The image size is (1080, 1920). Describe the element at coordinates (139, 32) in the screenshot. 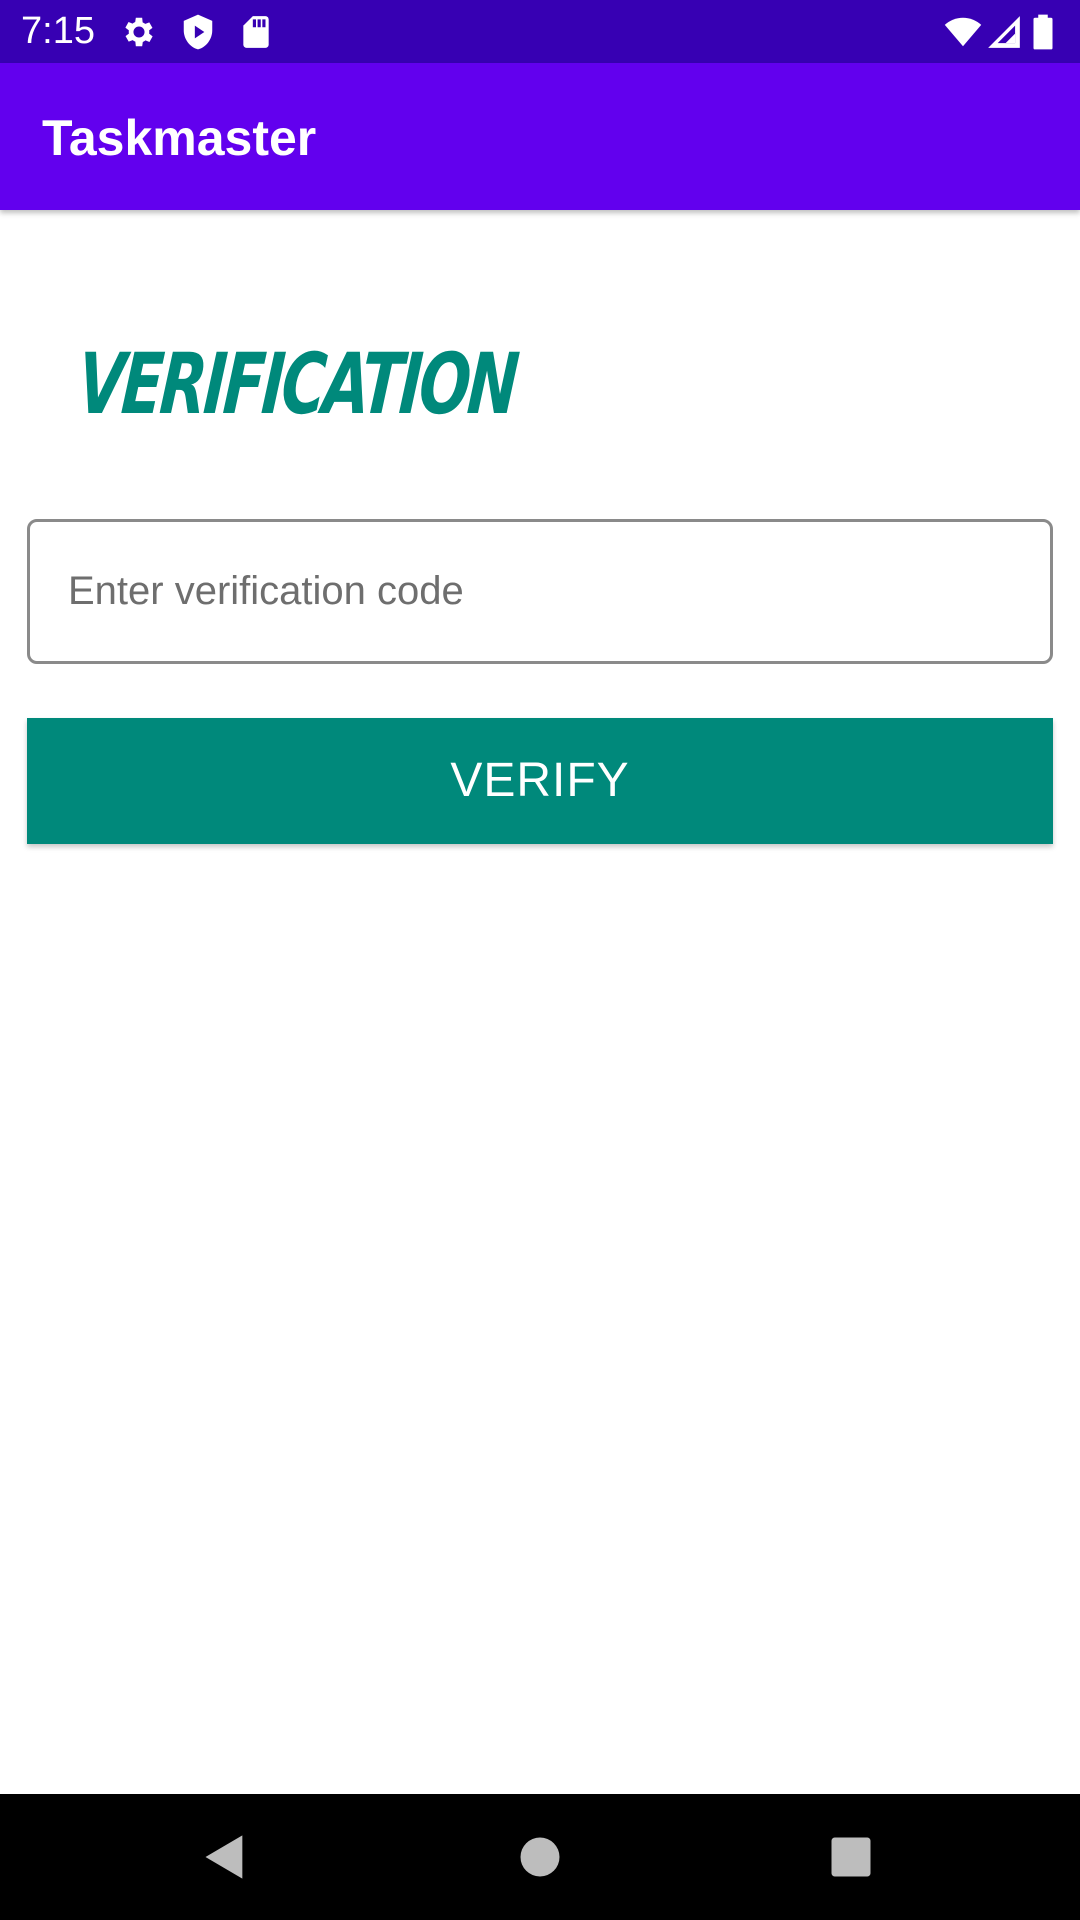

I see `settings-icon` at that location.